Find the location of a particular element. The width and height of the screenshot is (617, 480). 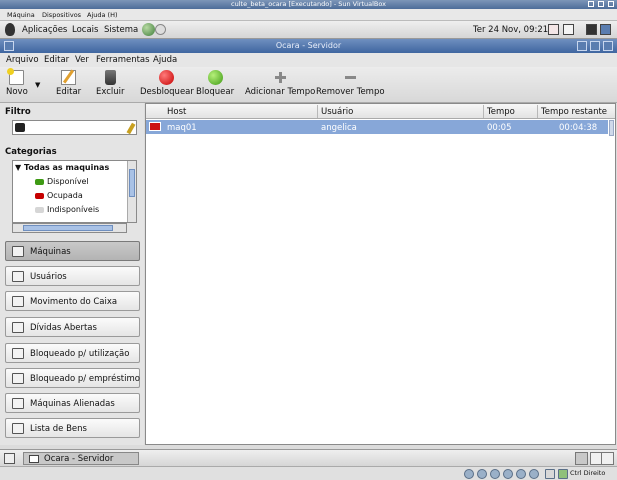

table-scrollbar is located at coordinates (611, 128).